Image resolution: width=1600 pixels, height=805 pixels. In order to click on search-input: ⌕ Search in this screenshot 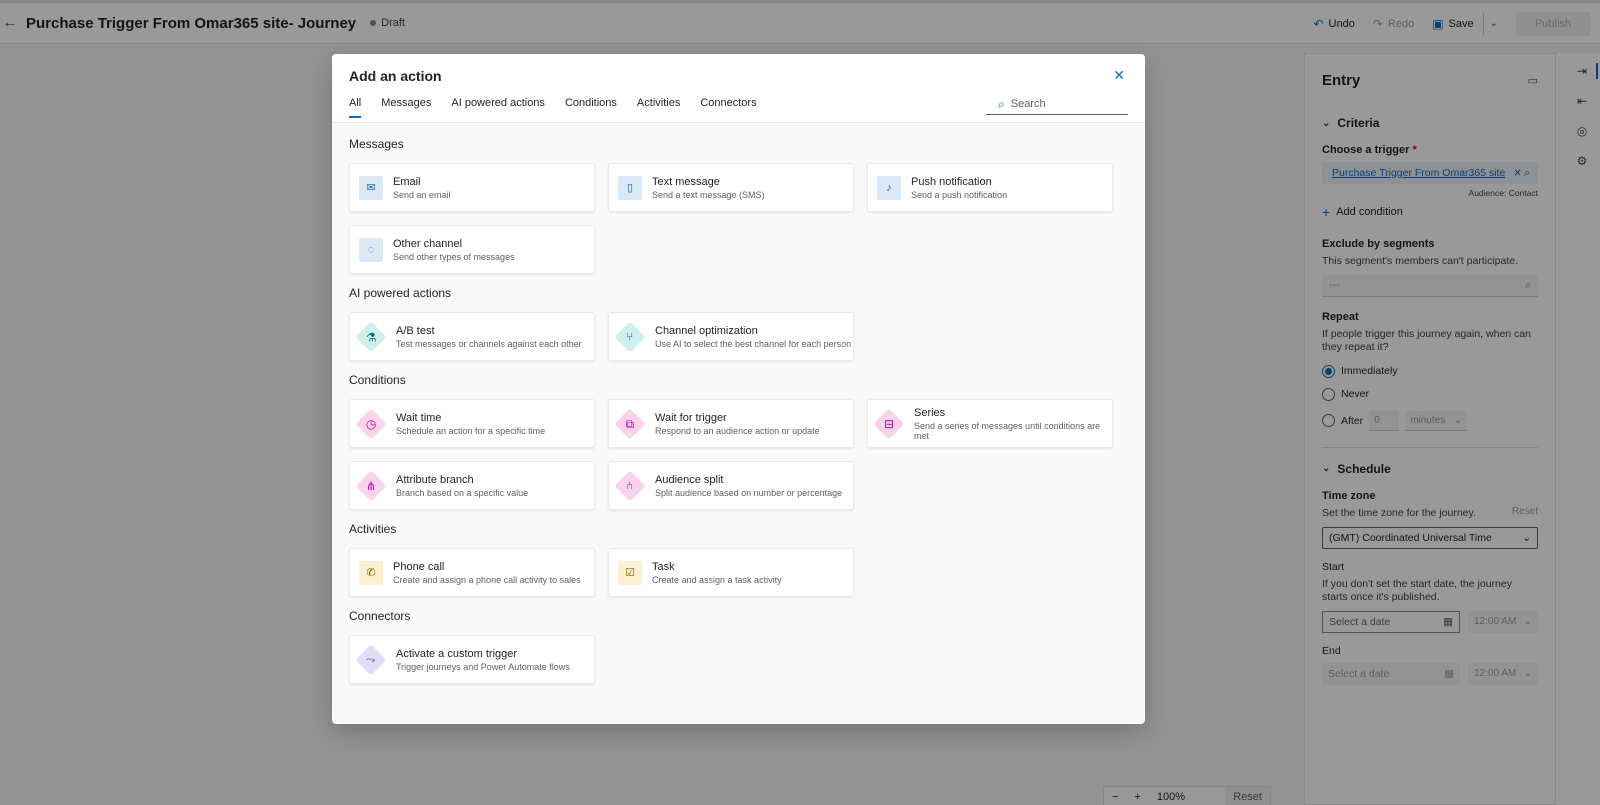, I will do `click(1057, 104)`.